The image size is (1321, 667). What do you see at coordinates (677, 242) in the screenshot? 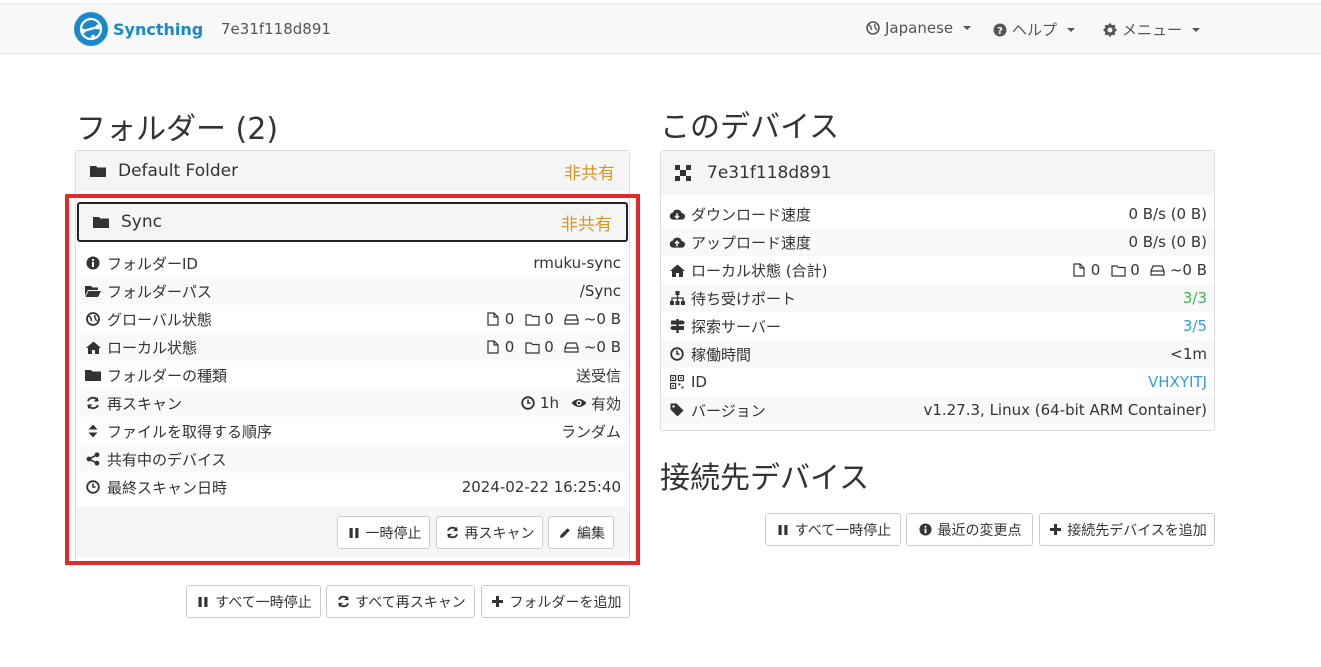
I see `cloud-upload-icon` at bounding box center [677, 242].